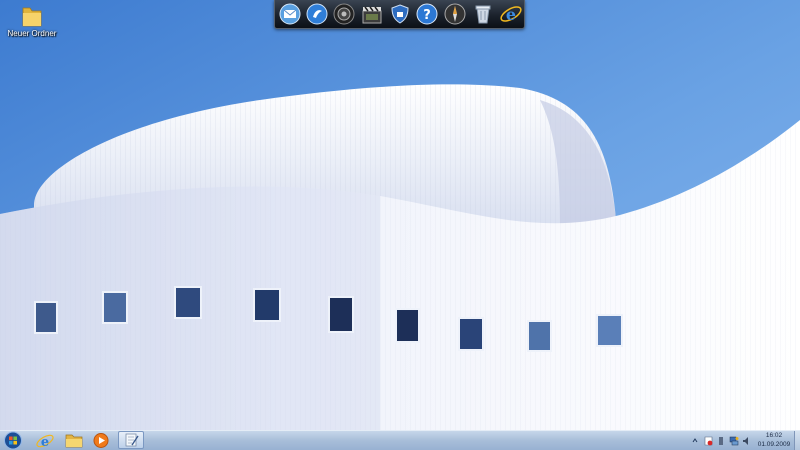 The width and height of the screenshot is (800, 450). What do you see at coordinates (695, 440) in the screenshot?
I see `show-hidden-arrow-icon` at bounding box center [695, 440].